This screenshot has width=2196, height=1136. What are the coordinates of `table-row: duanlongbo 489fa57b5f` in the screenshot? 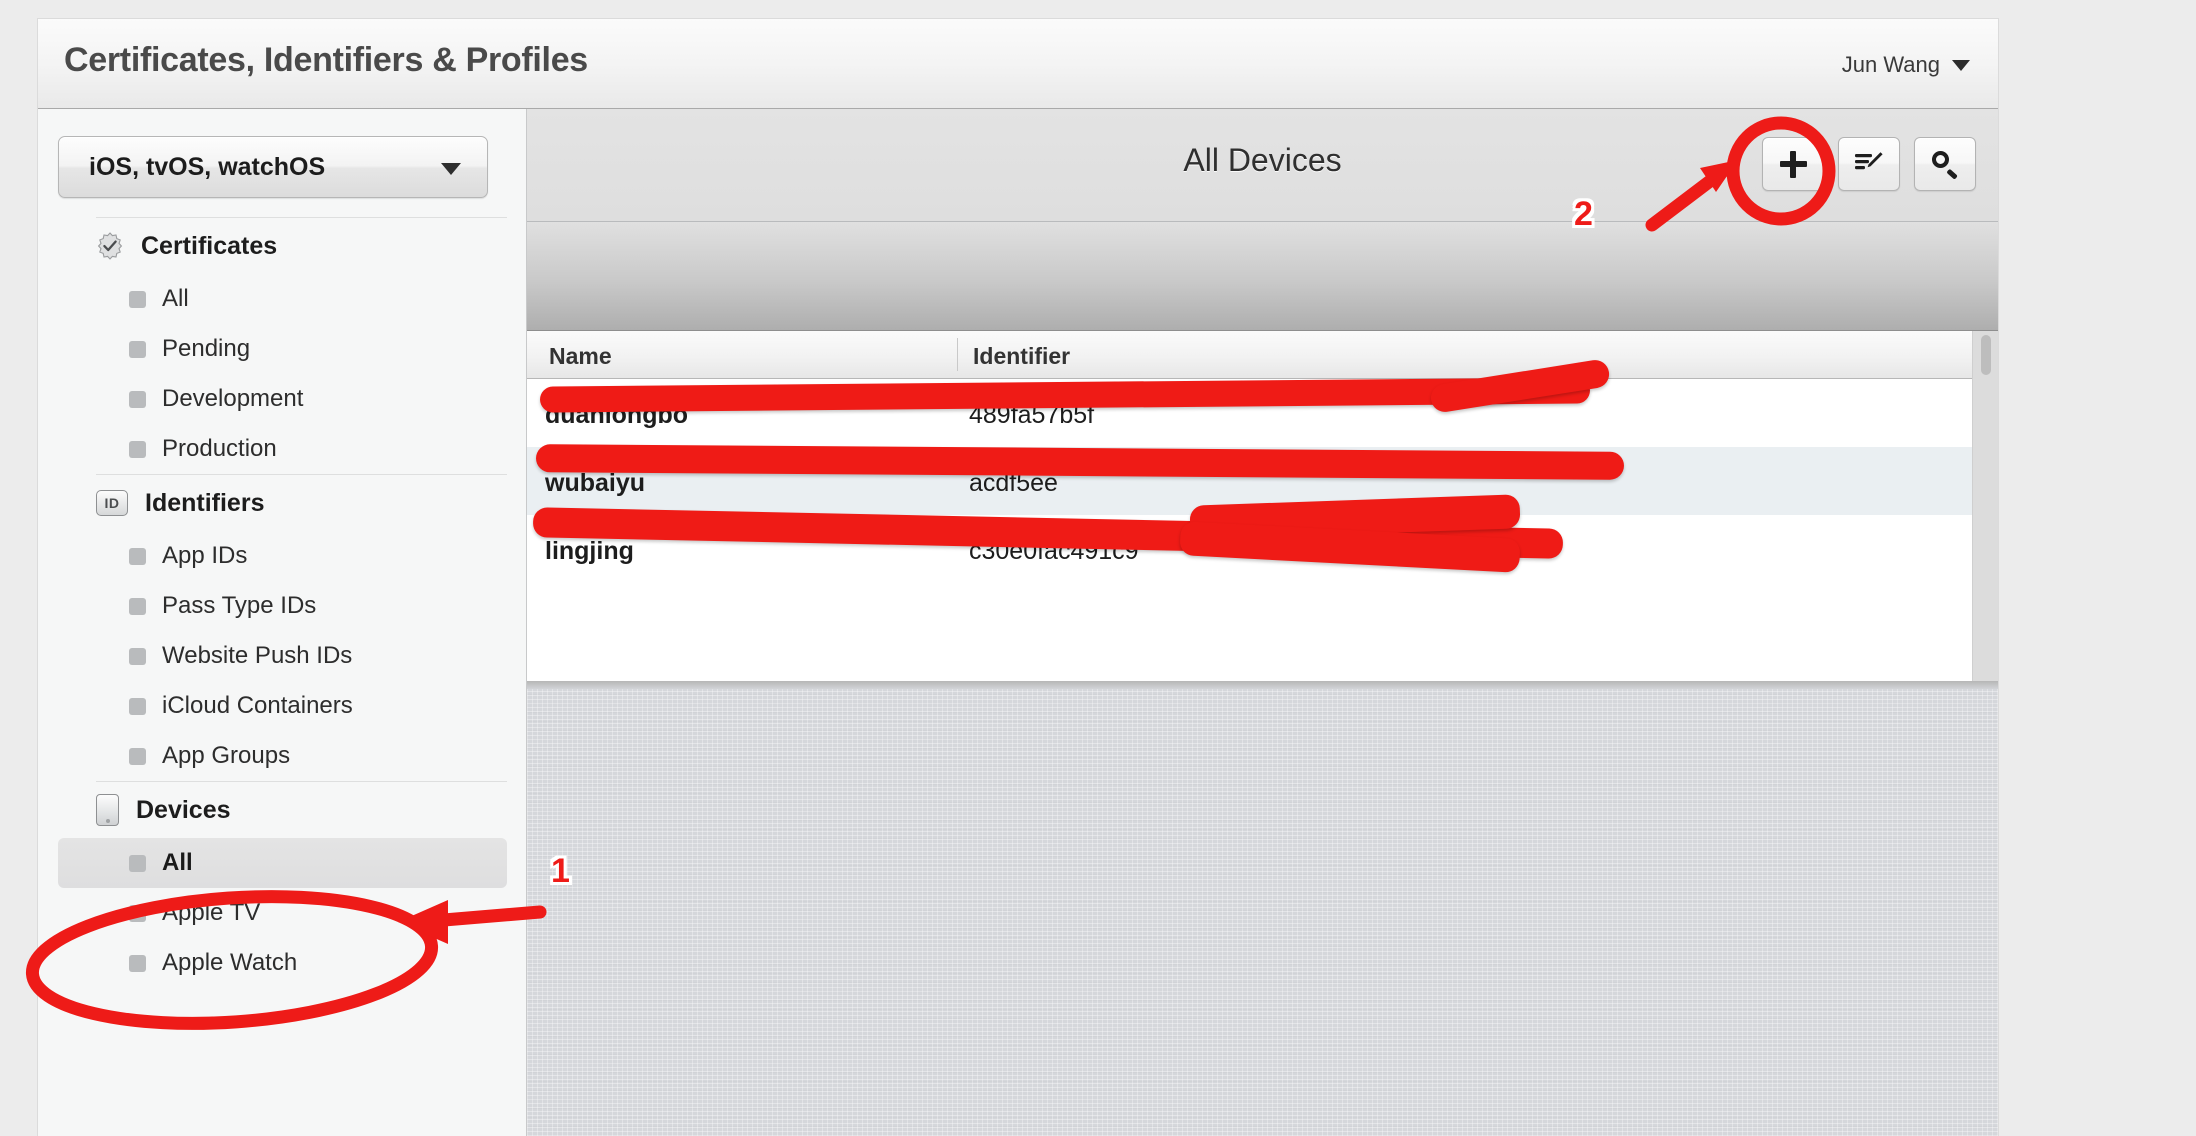 It's located at (1262, 413).